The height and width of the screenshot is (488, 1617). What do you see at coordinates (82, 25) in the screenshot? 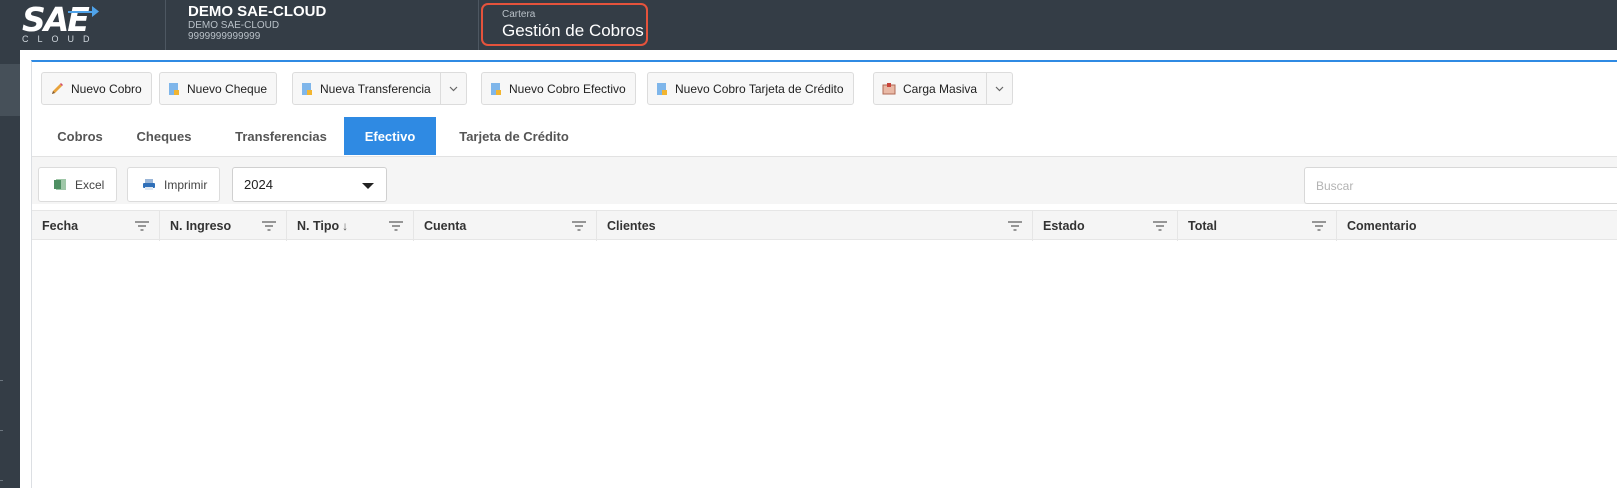
I see `sae-cloud-logo: SAE CLOUD` at bounding box center [82, 25].